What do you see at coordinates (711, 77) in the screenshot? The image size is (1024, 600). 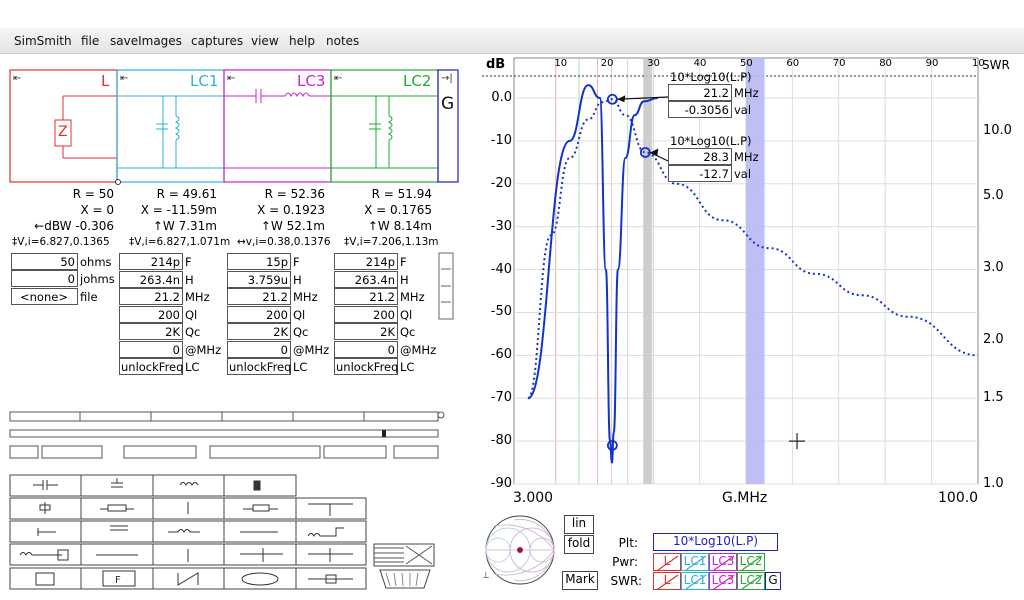 I see `marker-0-label: 10*Log10(L.P)` at bounding box center [711, 77].